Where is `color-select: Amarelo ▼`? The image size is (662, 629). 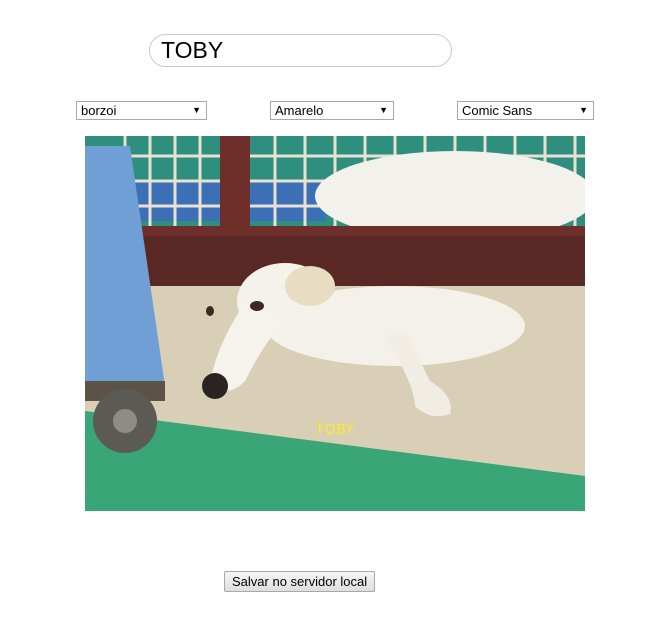
color-select: Amarelo ▼ is located at coordinates (332, 110).